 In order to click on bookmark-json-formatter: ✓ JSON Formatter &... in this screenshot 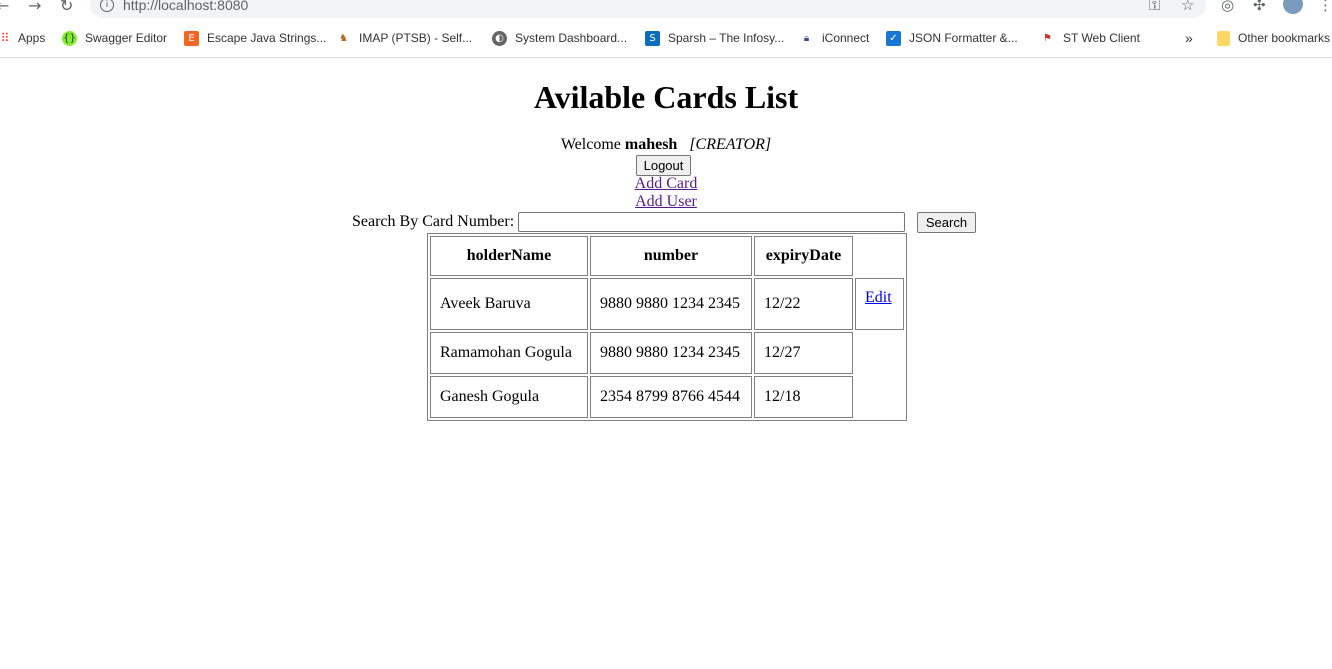, I will do `click(952, 38)`.